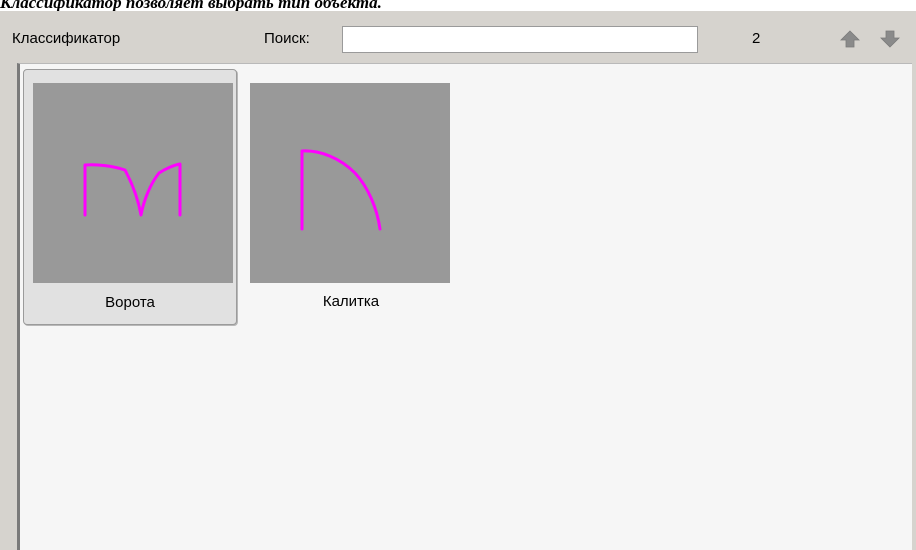 Image resolution: width=916 pixels, height=550 pixels. Describe the element at coordinates (130, 302) in the screenshot. I see `item-label: Ворота` at that location.